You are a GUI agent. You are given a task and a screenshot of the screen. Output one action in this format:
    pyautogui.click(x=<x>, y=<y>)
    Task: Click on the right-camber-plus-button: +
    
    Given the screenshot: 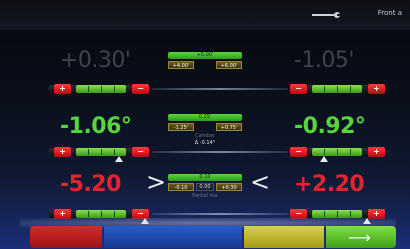 What is the action you would take?
    pyautogui.click(x=376, y=152)
    